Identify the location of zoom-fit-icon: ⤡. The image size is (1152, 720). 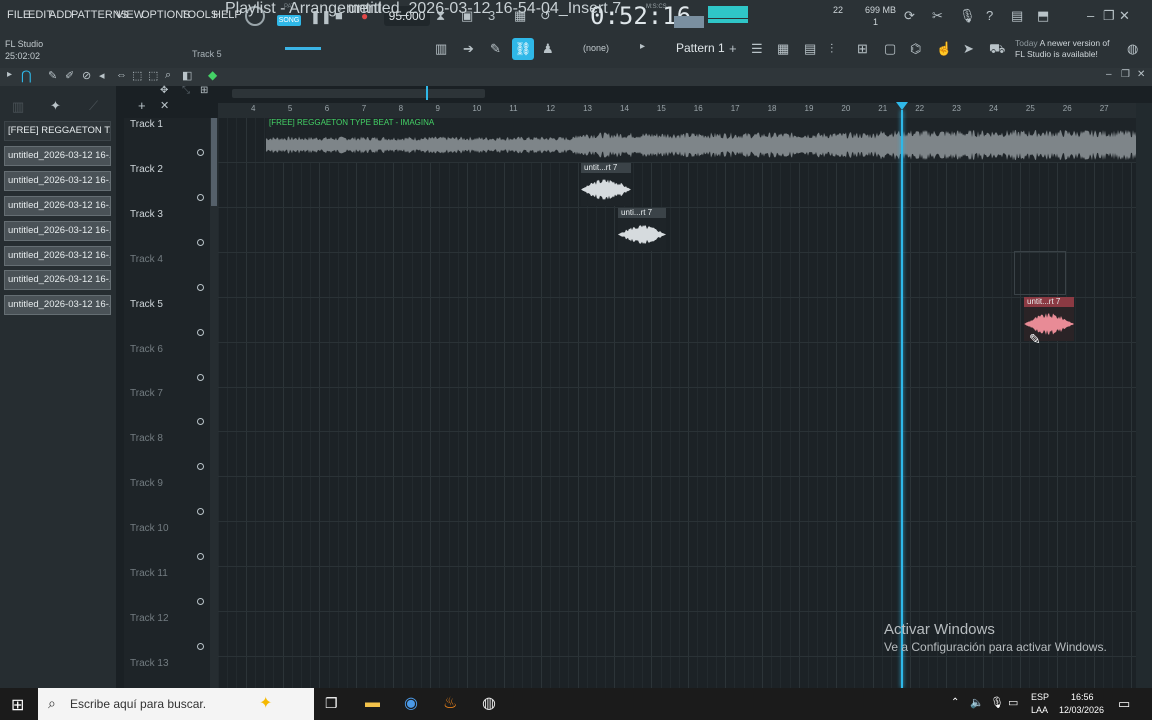
(186, 90).